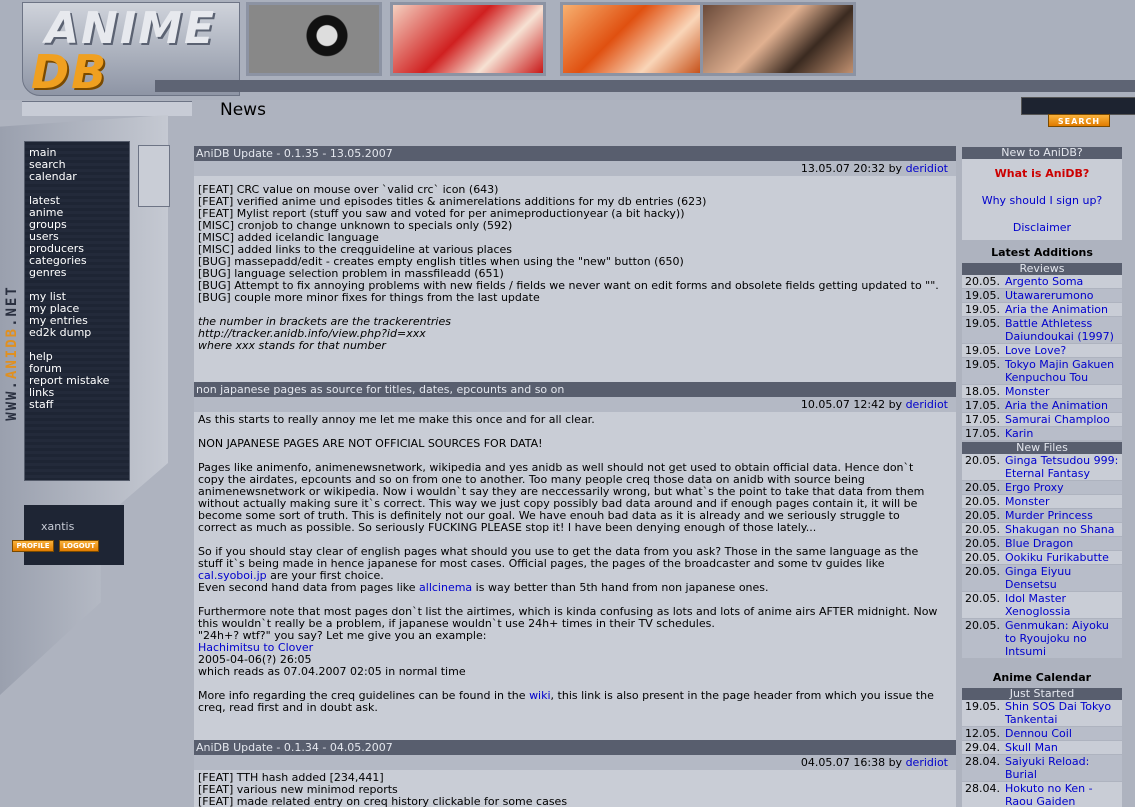 Image resolution: width=1135 pixels, height=807 pixels. Describe the element at coordinates (1063, 281) in the screenshot. I see `item-link: Argento Soma` at that location.